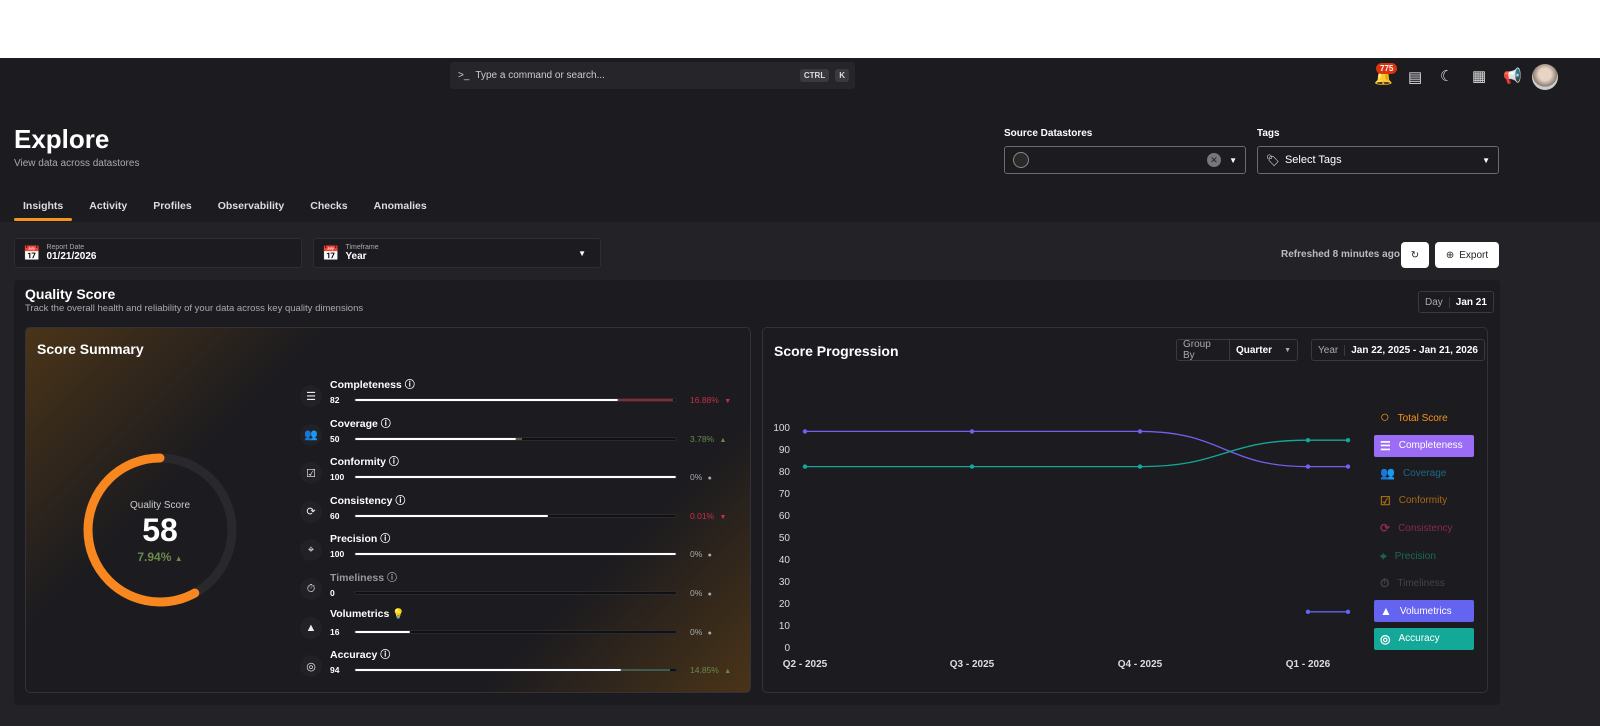 This screenshot has height=726, width=1600. I want to click on legend-item-accuracy: ◎ Accuracy, so click(1424, 638).